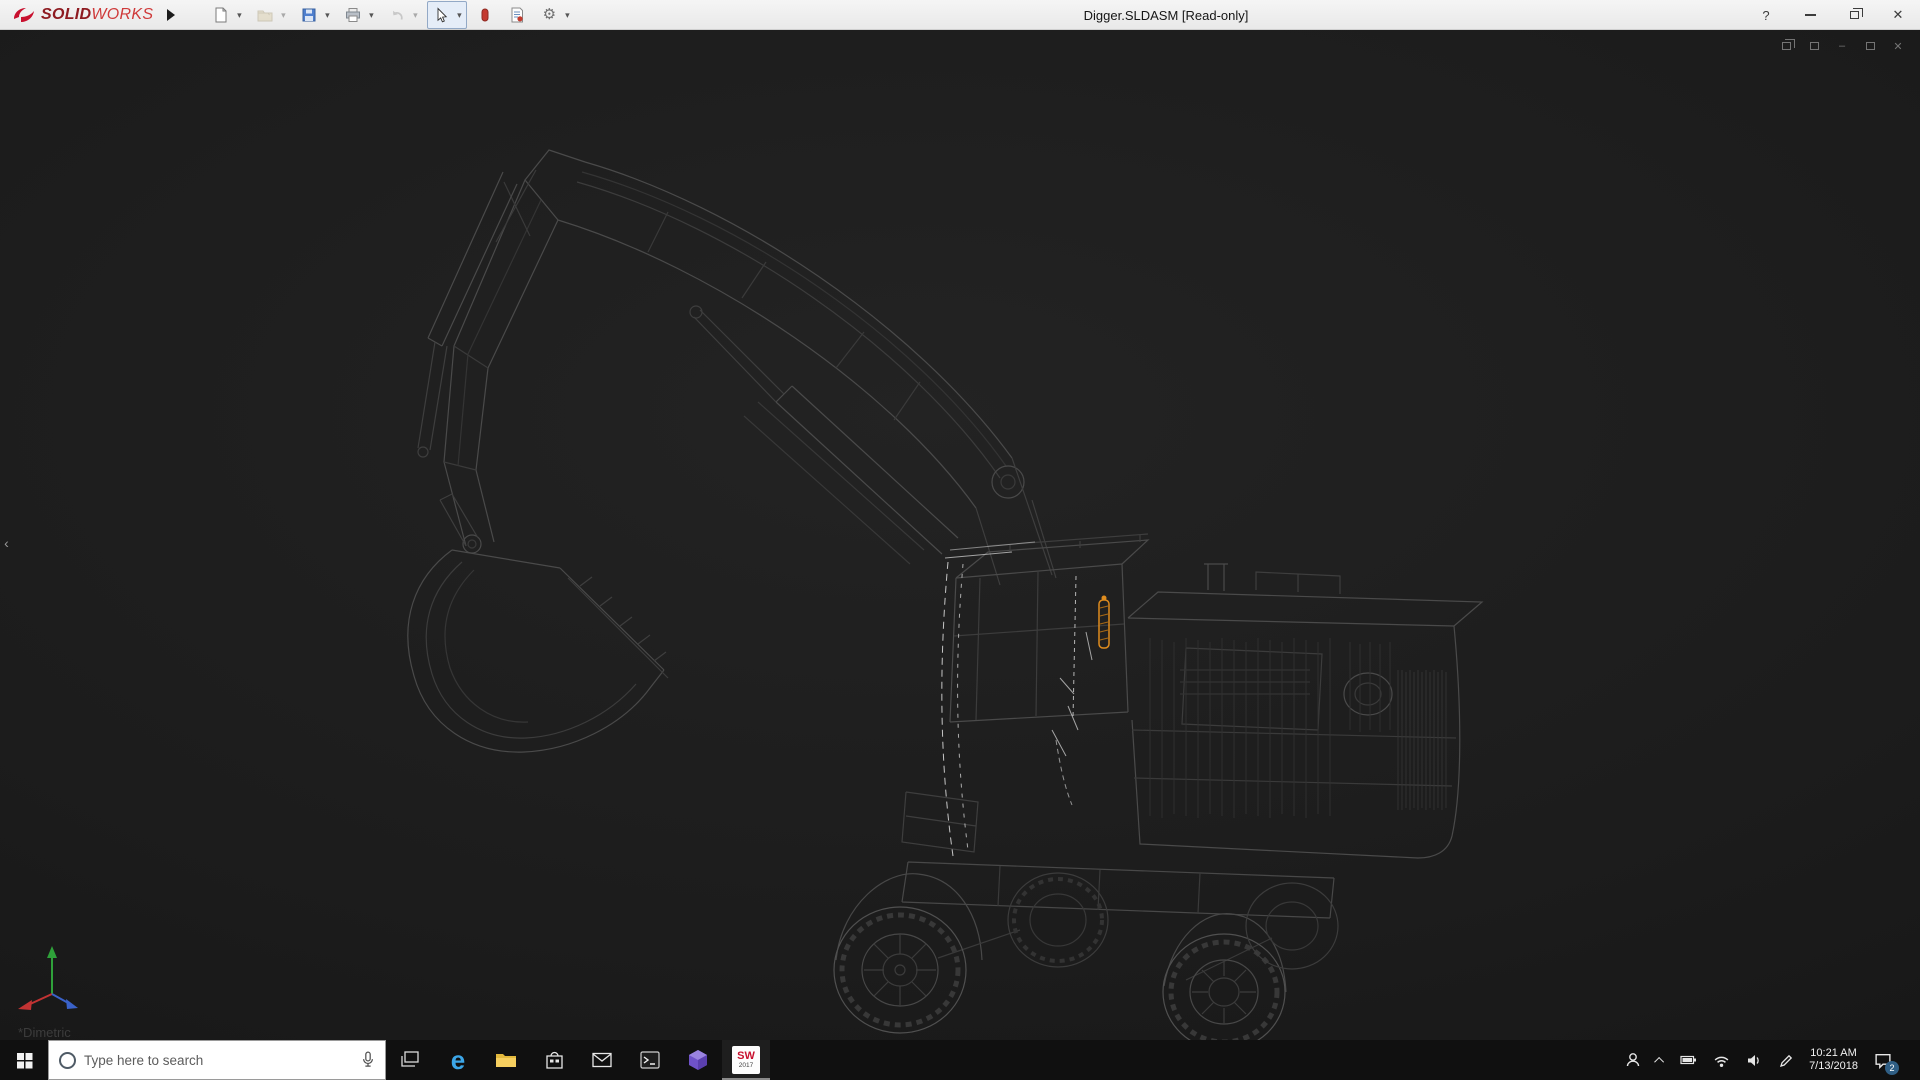 Image resolution: width=1920 pixels, height=1080 pixels. I want to click on design-report-button, so click(517, 15).